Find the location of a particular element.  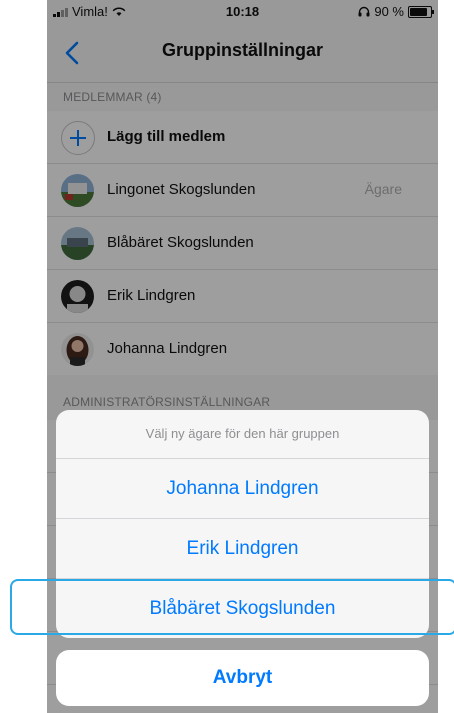

action-sheet-title: Välj ny ägare för den här gruppen is located at coordinates (242, 434).